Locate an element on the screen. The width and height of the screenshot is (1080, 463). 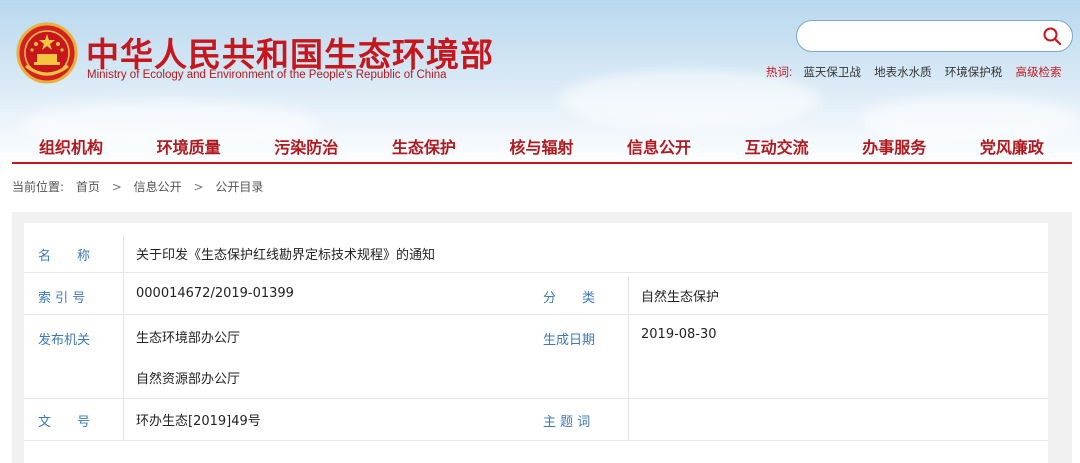
nav-item-nuclear-radiation: 核与辐射 is located at coordinates (541, 150).